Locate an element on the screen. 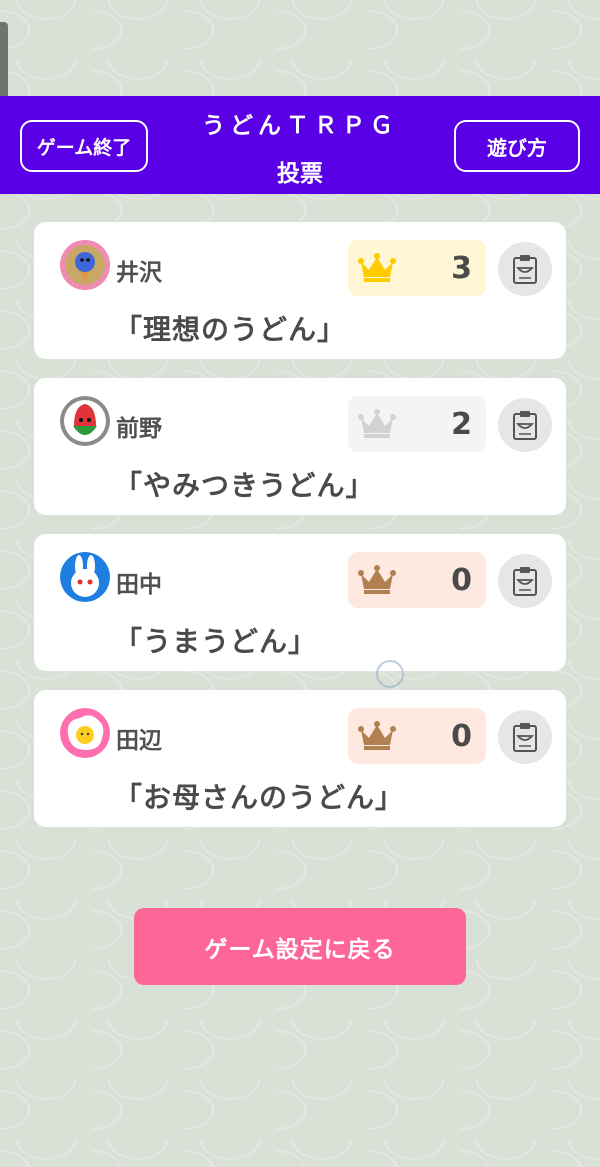 This screenshot has width=600, height=1167. end-game-button: ゲーム終了 is located at coordinates (84, 146).